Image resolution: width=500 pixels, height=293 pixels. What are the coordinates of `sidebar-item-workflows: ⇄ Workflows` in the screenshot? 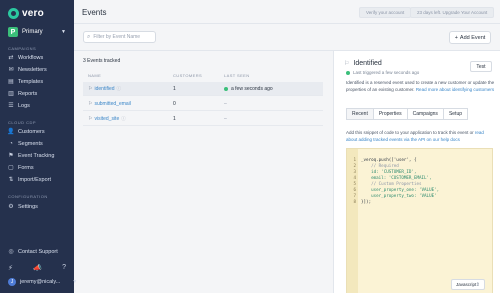 It's located at (39, 58).